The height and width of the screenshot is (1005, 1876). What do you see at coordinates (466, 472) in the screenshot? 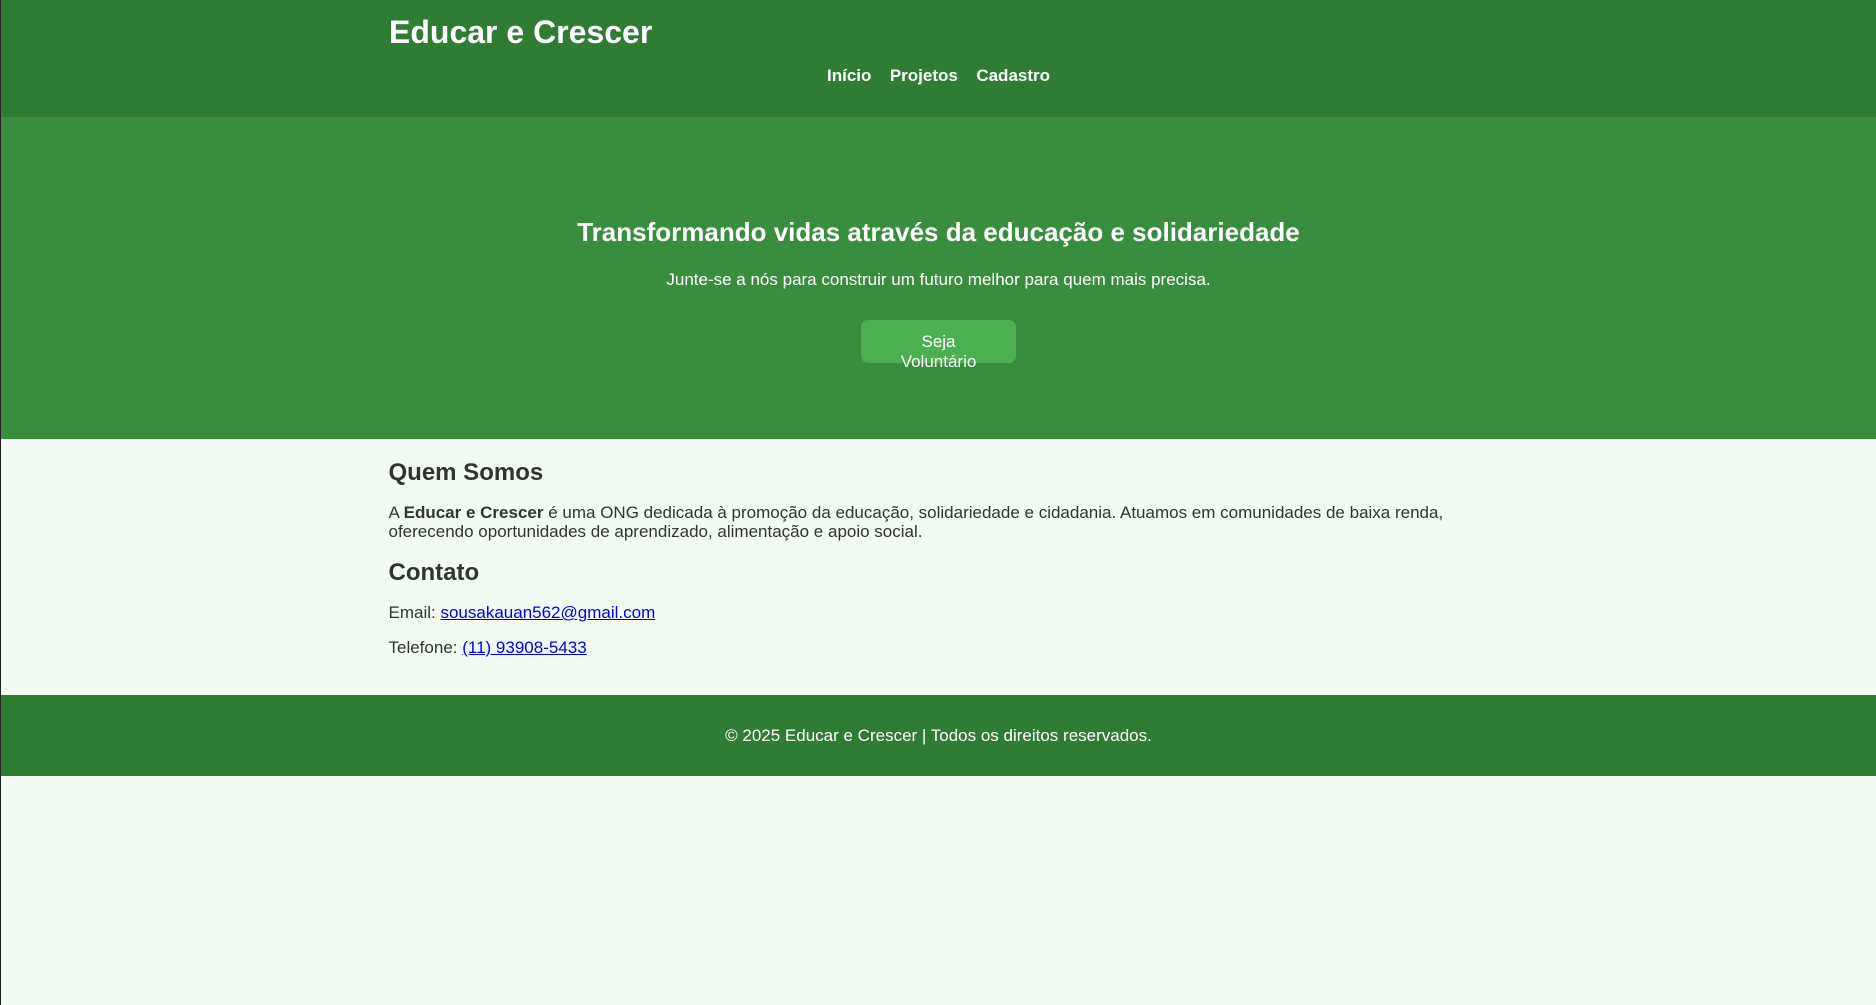
I see `about-title: Quem Somos` at bounding box center [466, 472].